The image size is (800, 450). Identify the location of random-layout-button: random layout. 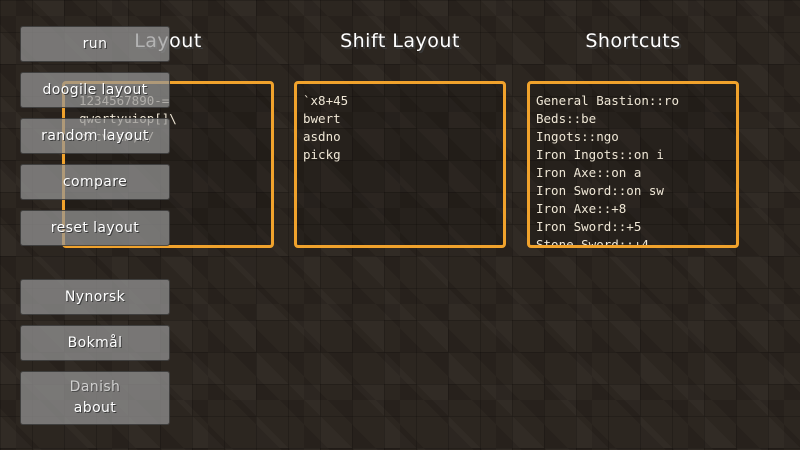
(95, 136).